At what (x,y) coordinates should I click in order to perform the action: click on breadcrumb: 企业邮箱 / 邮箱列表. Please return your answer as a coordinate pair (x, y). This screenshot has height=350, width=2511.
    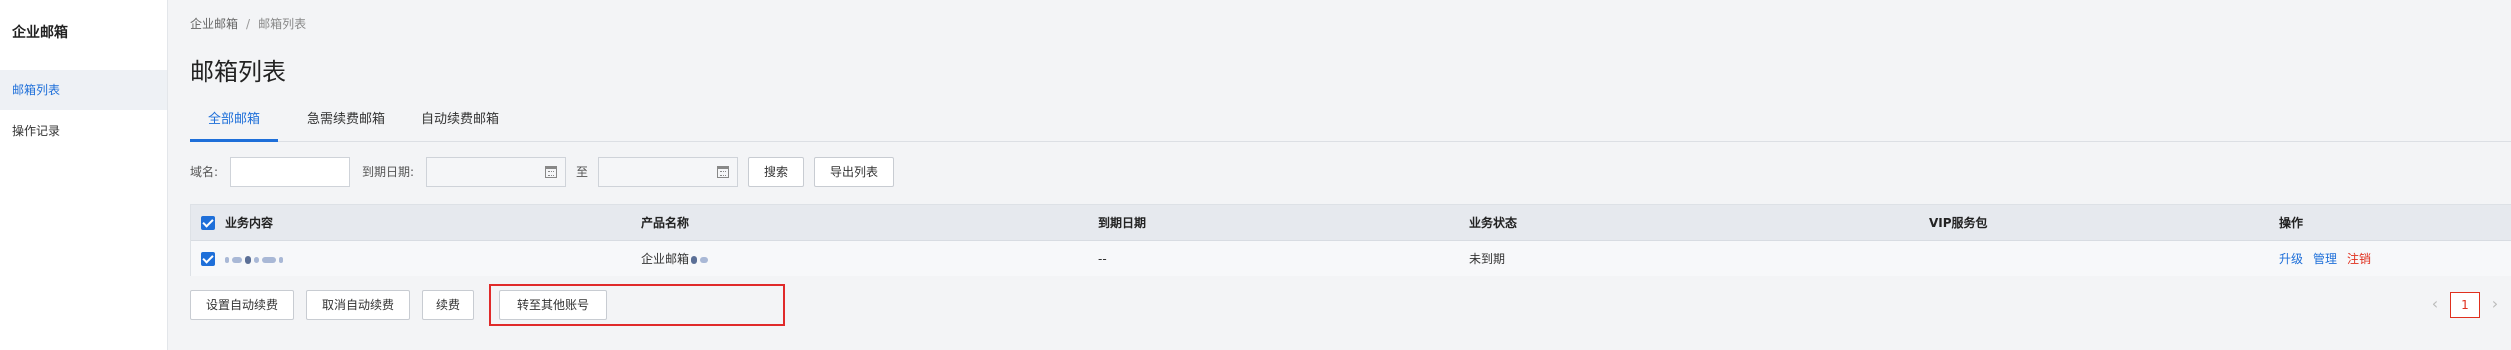
    Looking at the image, I should click on (248, 23).